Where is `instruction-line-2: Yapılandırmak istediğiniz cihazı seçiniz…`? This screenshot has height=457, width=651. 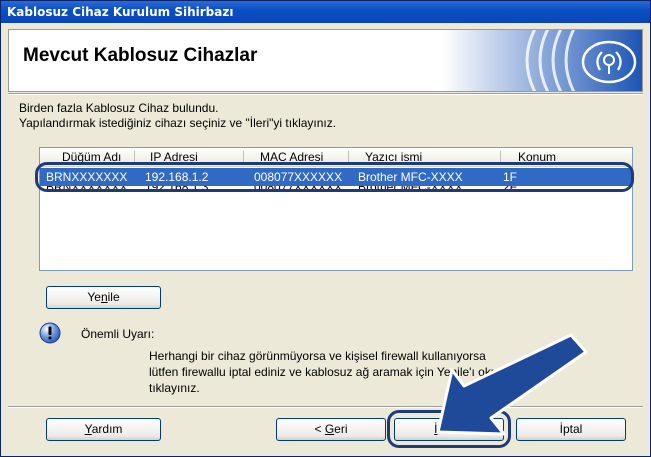
instruction-line-2: Yapılandırmak istediğiniz cihazı seçiniz… is located at coordinates (178, 123).